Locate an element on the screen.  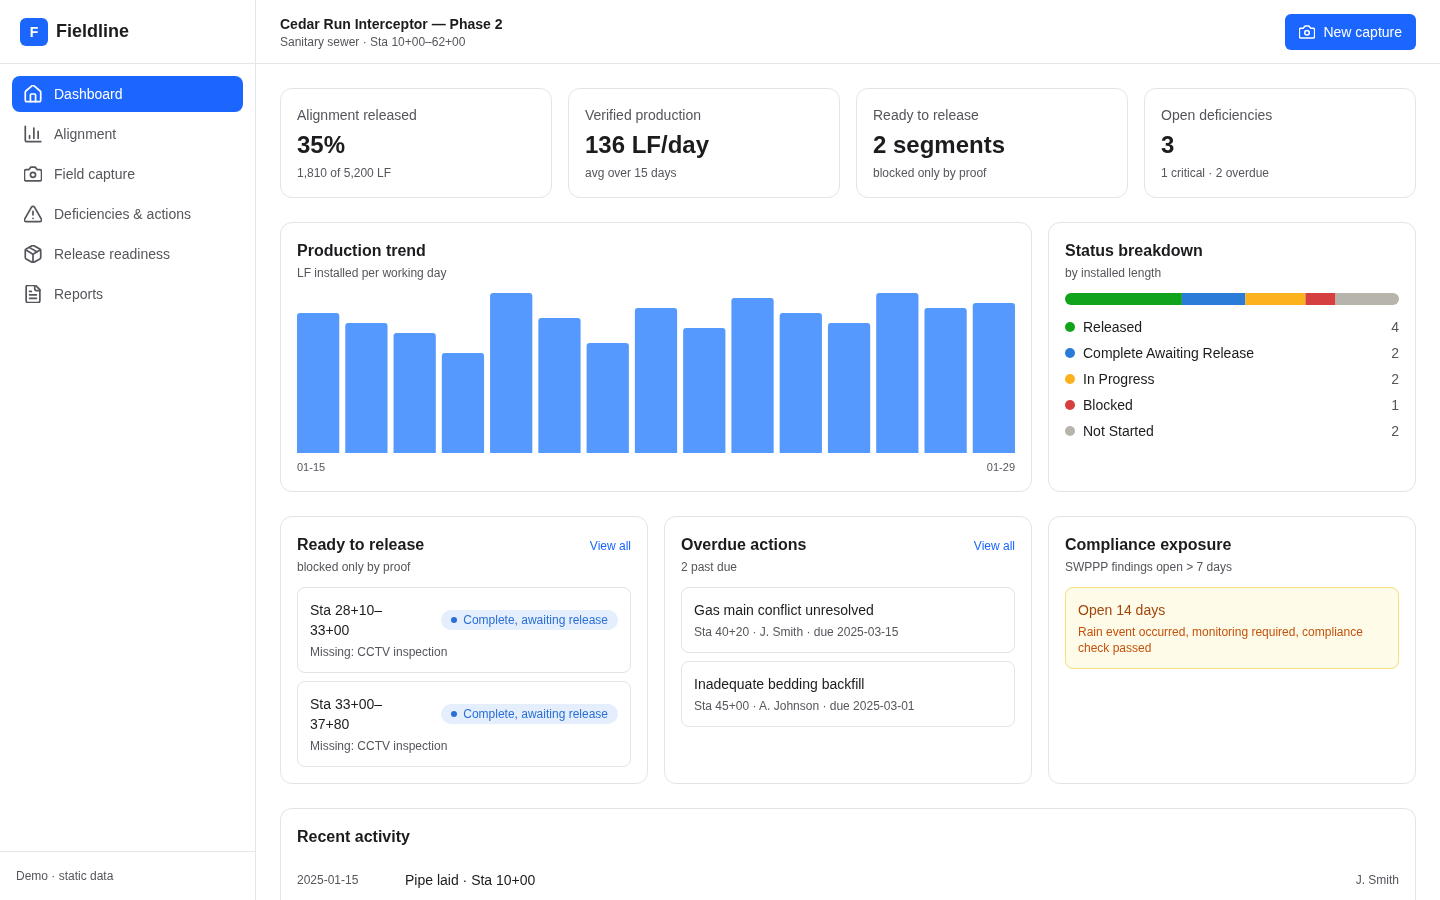
axis-label: 01-15 is located at coordinates (311, 467).